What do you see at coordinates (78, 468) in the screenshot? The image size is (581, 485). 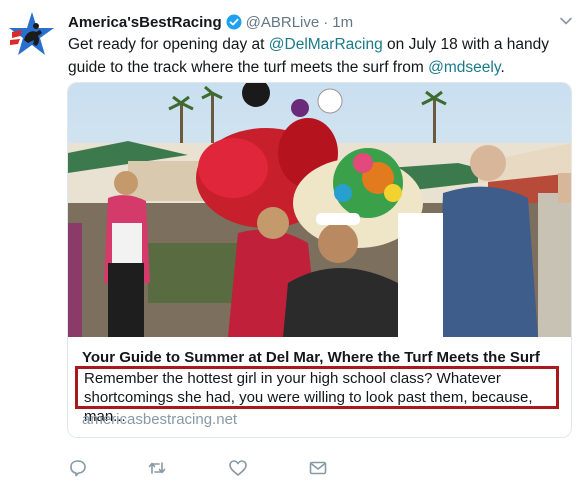 I see `reply-icon` at bounding box center [78, 468].